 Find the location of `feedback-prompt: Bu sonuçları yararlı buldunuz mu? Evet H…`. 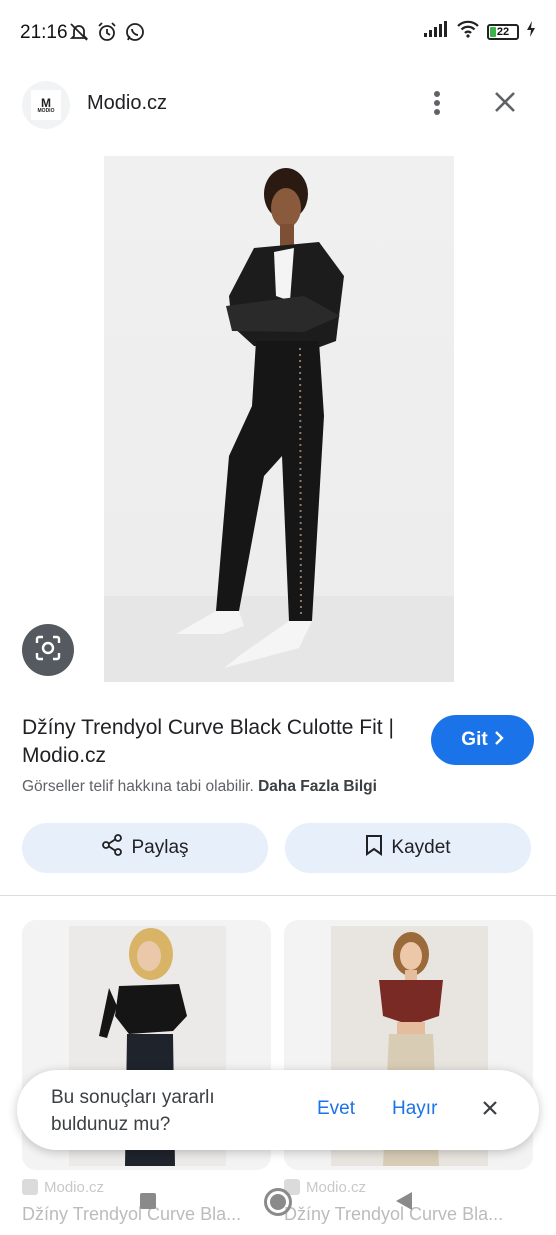

feedback-prompt: Bu sonuçları yararlı buldunuz mu? Evet H… is located at coordinates (278, 1110).